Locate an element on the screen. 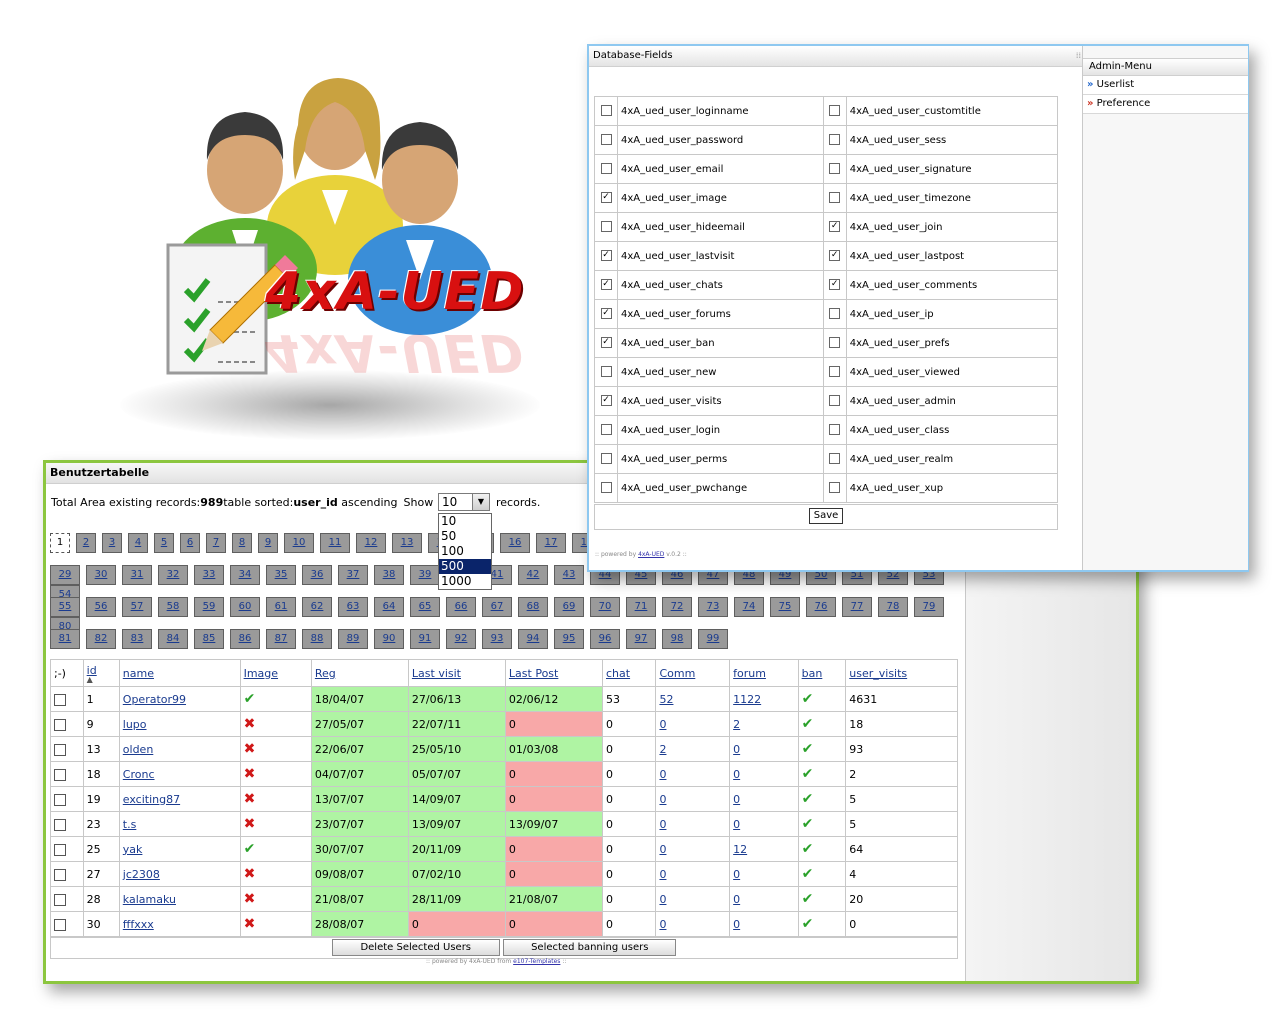 This screenshot has height=1024, width=1280. page-link: 85 is located at coordinates (209, 639).